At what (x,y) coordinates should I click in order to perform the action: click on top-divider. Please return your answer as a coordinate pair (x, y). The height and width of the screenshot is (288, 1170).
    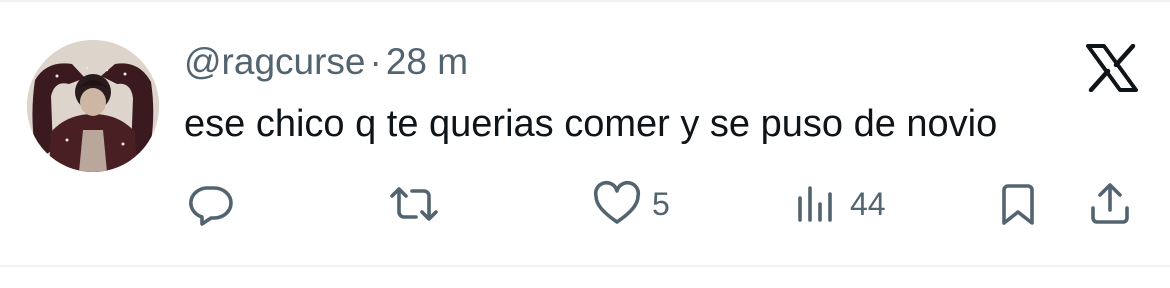
    Looking at the image, I should click on (585, 1).